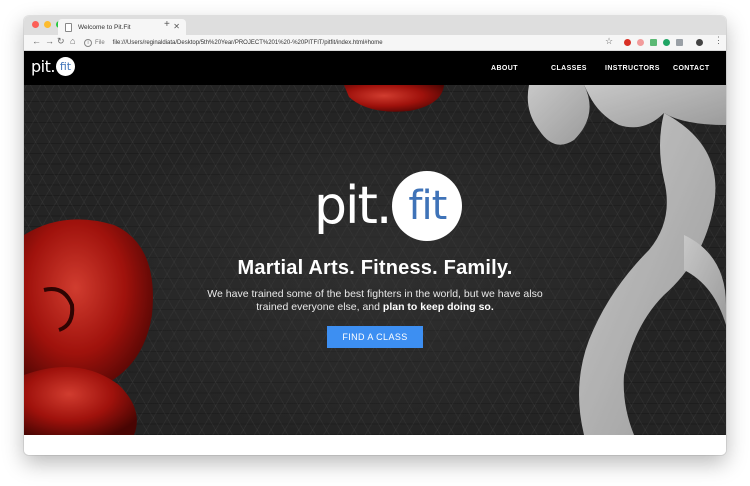  I want to click on site-logo: pit. fit, so click(53, 66).